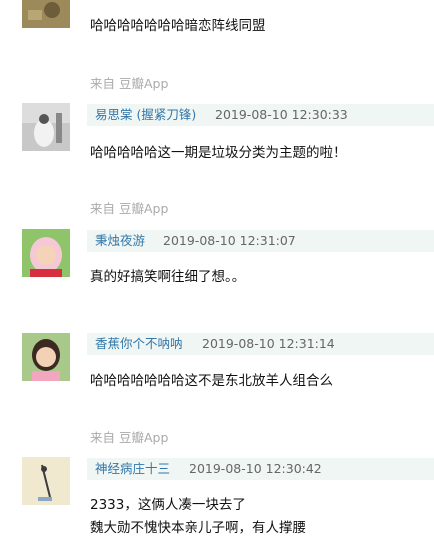 The width and height of the screenshot is (434, 546). I want to click on avatar-bw-image, so click(46, 127).